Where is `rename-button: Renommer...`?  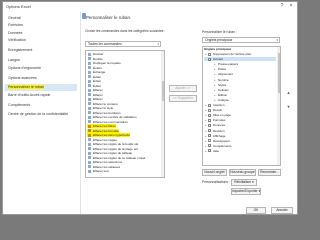
rename-button: Renommer... is located at coordinates (269, 172).